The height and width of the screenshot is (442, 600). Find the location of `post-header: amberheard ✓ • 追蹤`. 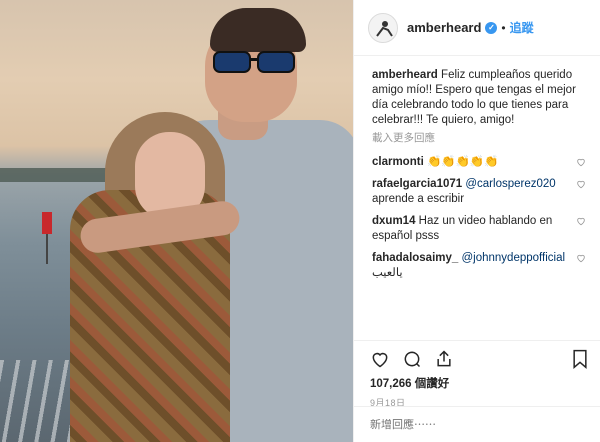

post-header: amberheard ✓ • 追蹤 is located at coordinates (477, 28).